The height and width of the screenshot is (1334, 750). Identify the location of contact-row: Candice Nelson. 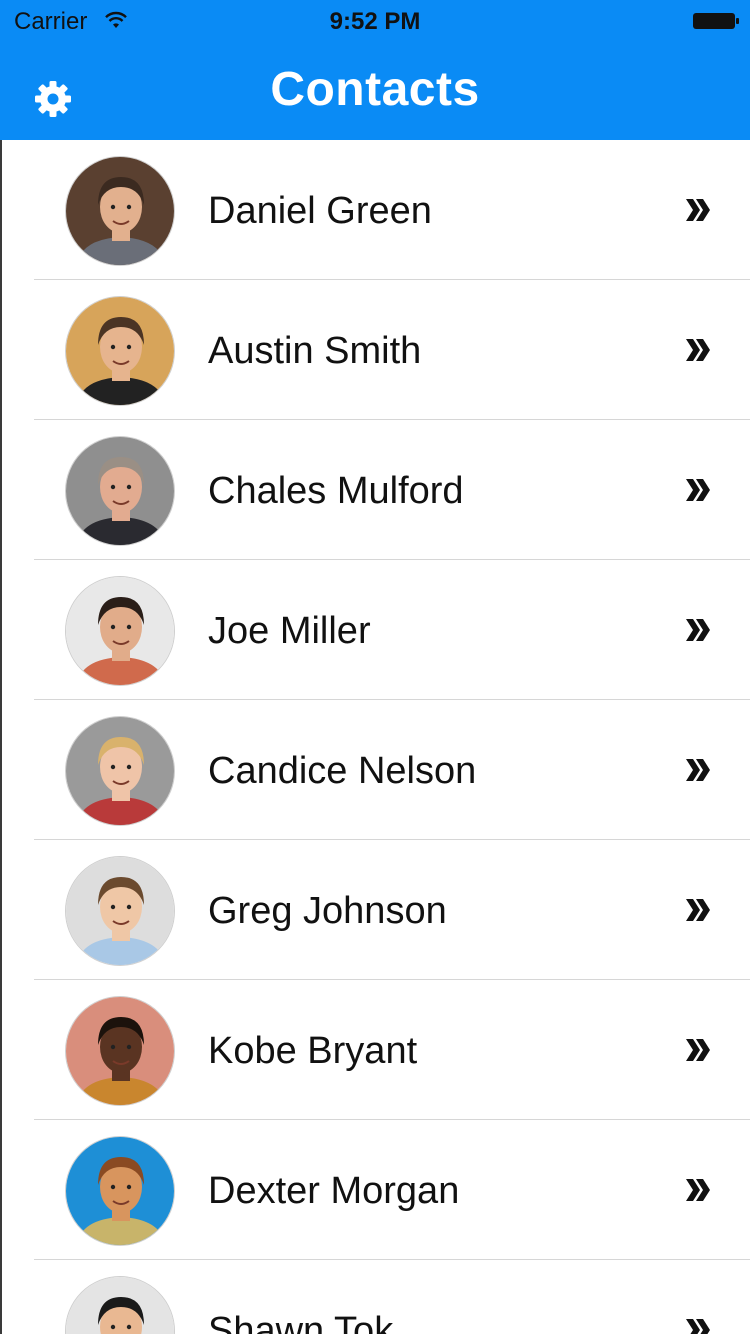
(376, 770).